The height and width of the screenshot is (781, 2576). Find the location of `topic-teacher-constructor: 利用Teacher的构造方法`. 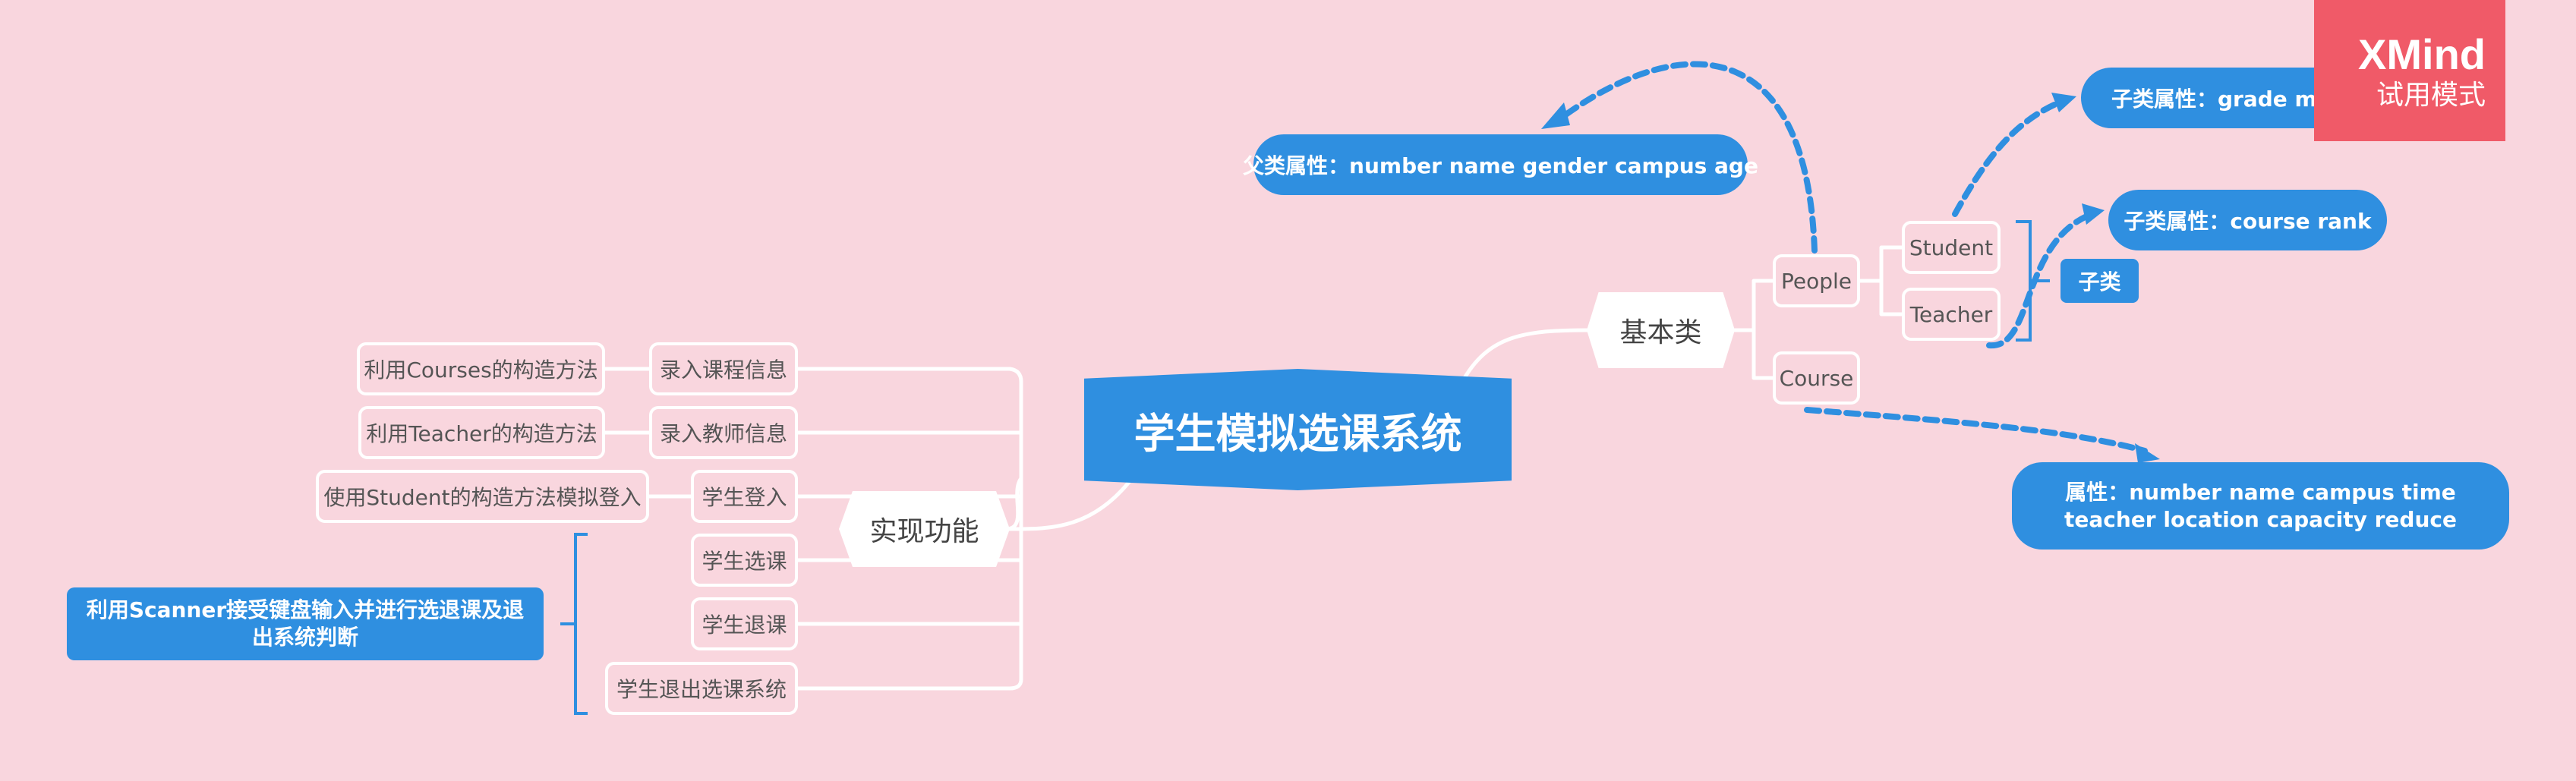

topic-teacher-constructor: 利用Teacher的构造方法 is located at coordinates (481, 432).